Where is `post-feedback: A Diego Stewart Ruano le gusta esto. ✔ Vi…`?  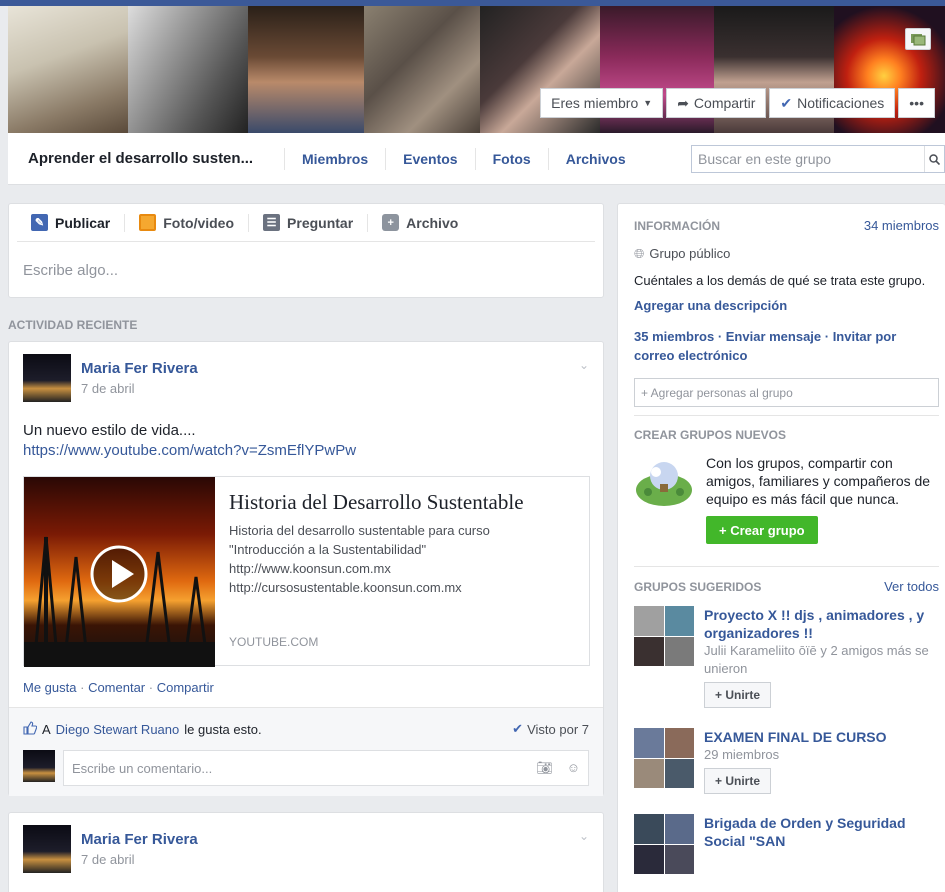 post-feedback: A Diego Stewart Ruano le gusta esto. ✔ Vi… is located at coordinates (306, 751).